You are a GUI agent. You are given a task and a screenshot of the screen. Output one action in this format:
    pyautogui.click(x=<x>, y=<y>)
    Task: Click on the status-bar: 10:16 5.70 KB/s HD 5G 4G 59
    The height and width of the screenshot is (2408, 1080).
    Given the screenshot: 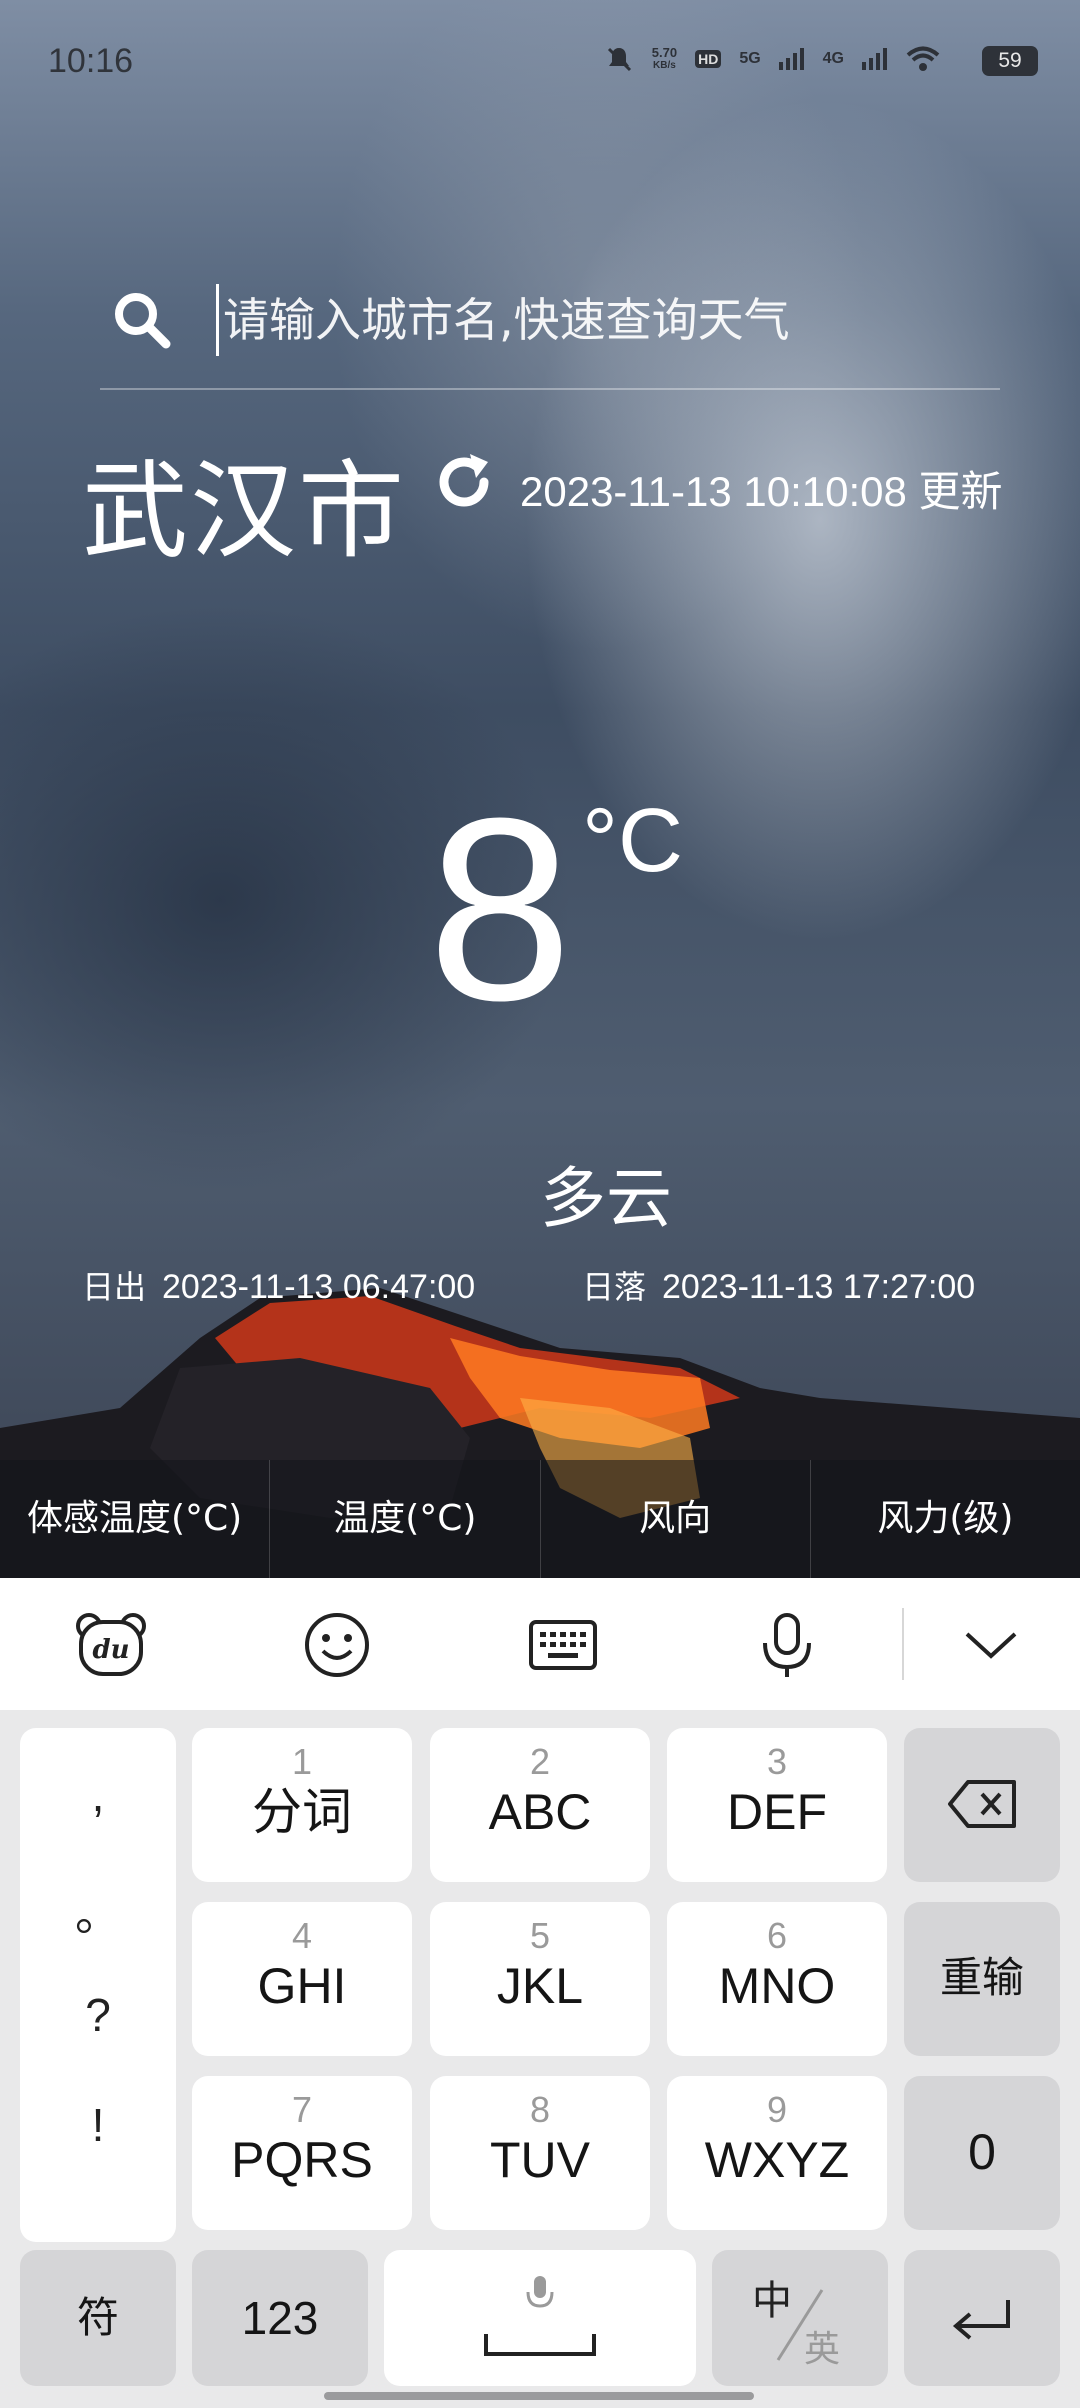 What is the action you would take?
    pyautogui.click(x=540, y=64)
    